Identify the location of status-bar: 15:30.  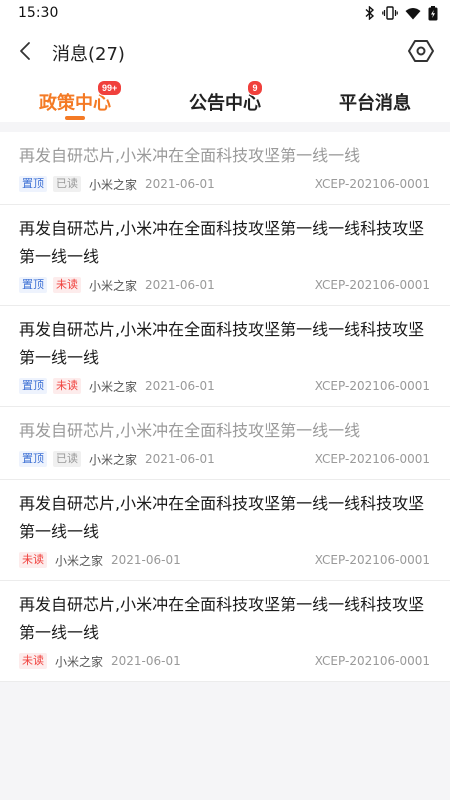
(225, 13).